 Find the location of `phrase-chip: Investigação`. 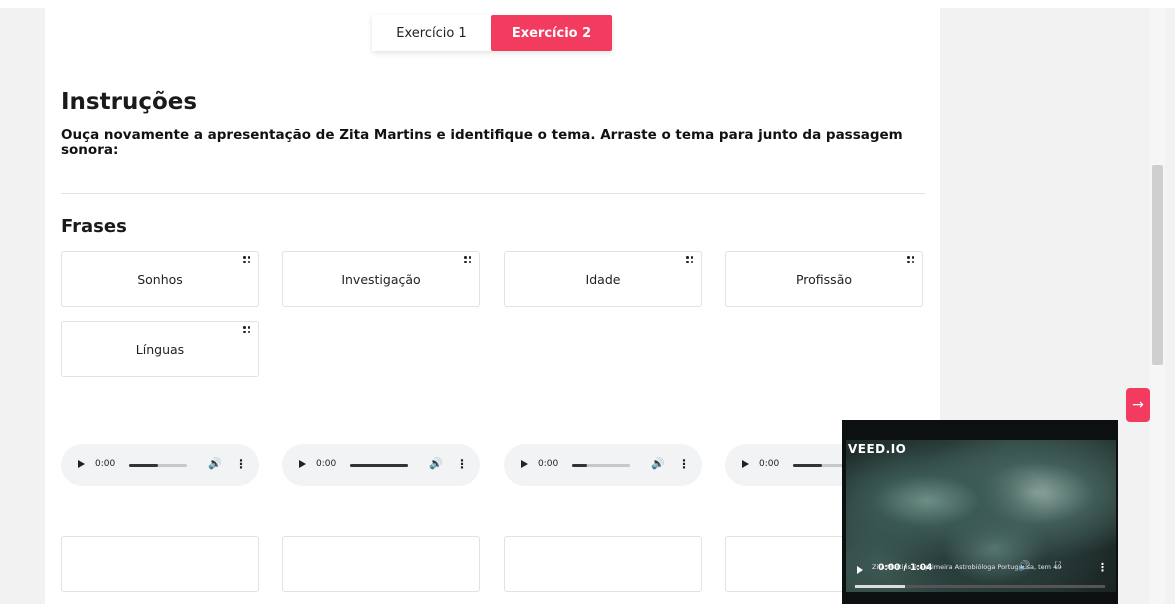

phrase-chip: Investigação is located at coordinates (381, 279).